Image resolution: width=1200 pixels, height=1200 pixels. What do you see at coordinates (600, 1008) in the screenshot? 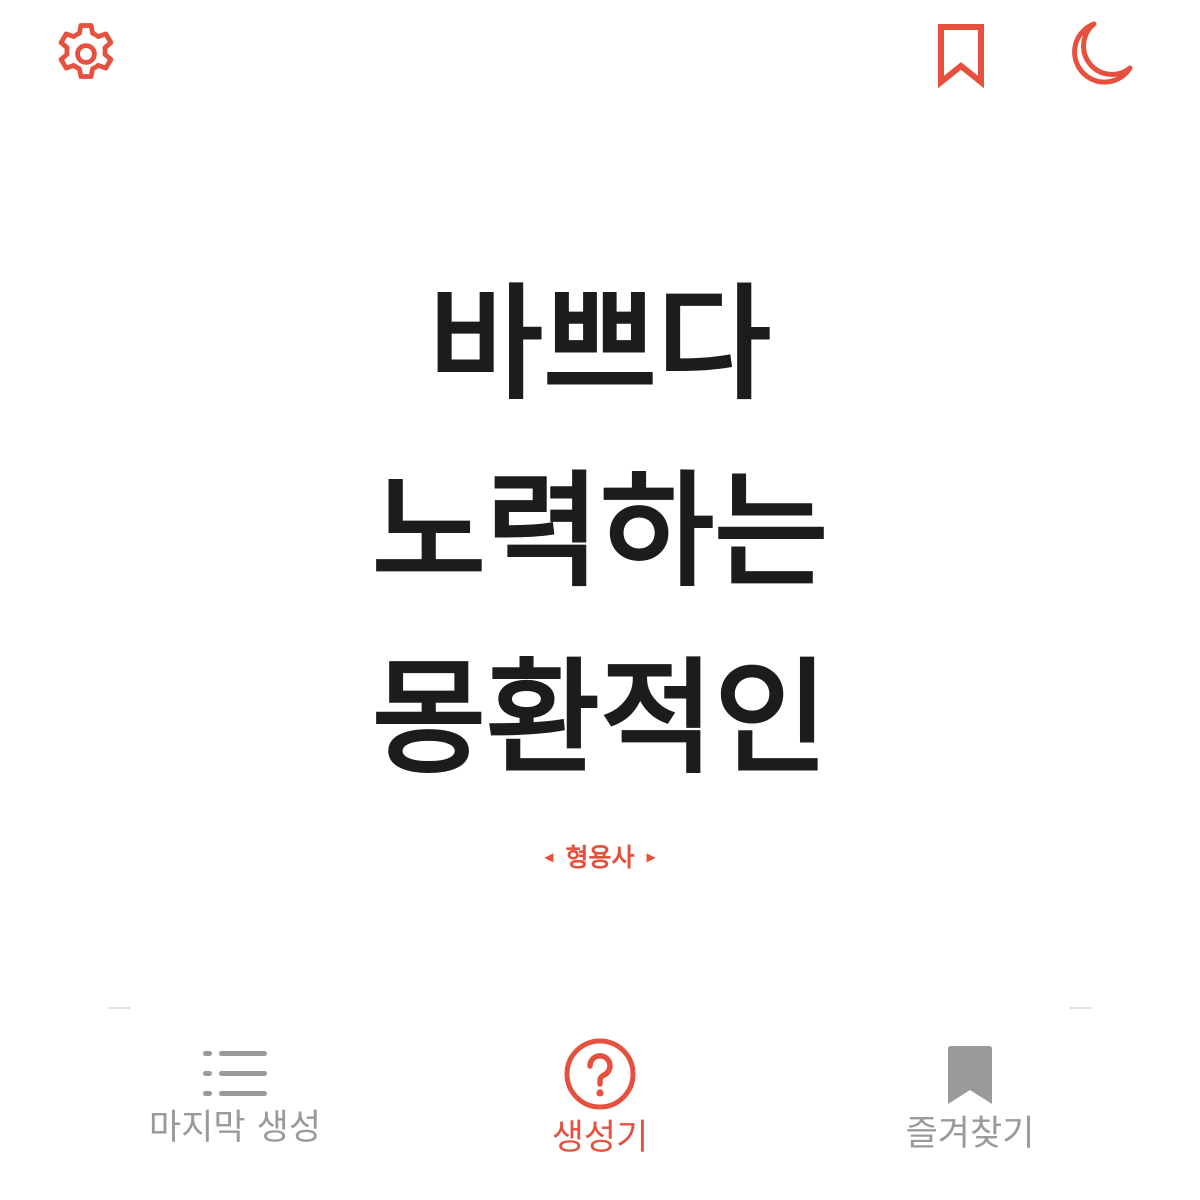
I see `divider` at bounding box center [600, 1008].